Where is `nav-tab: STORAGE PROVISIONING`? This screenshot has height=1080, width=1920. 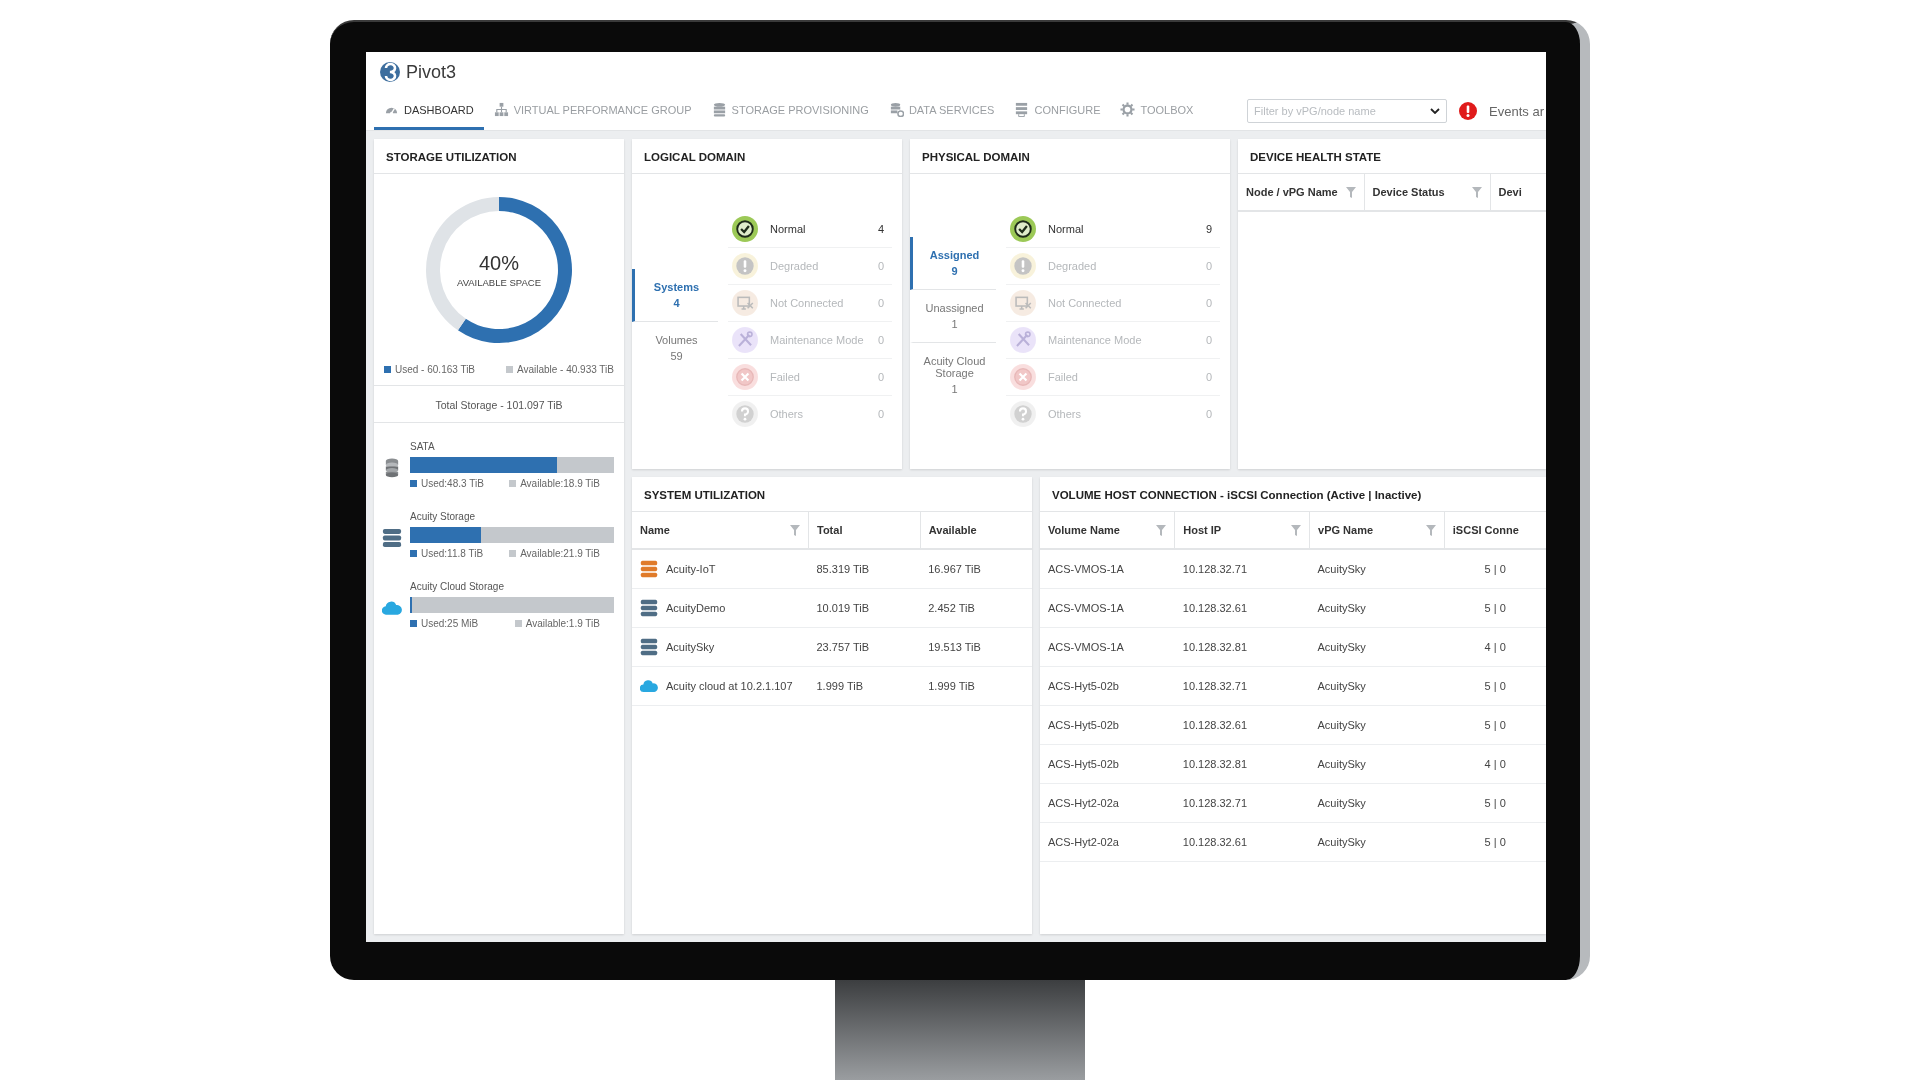
nav-tab: STORAGE PROVISIONING is located at coordinates (790, 111).